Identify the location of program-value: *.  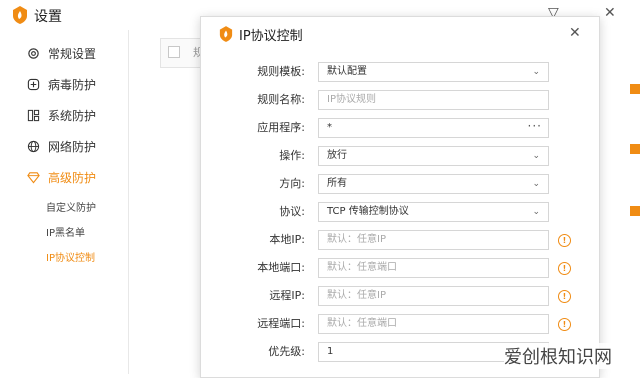
(329, 127).